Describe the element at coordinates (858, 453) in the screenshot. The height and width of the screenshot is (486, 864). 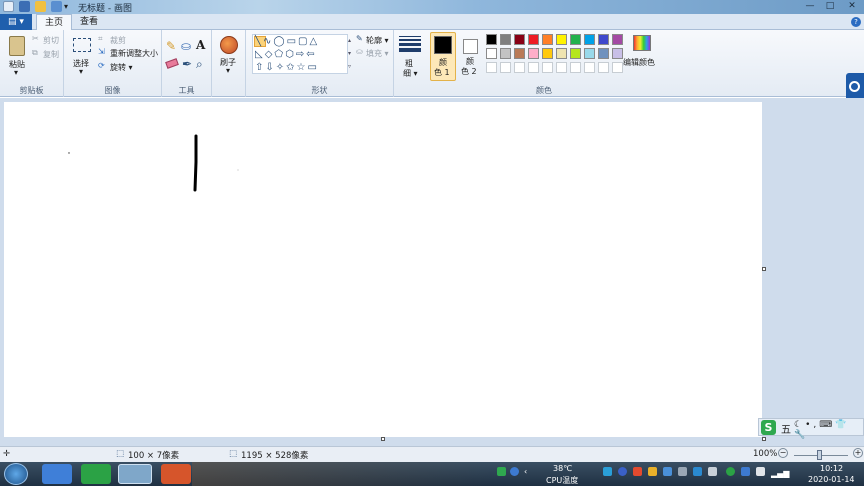
I see `zoom-in-button: +` at that location.